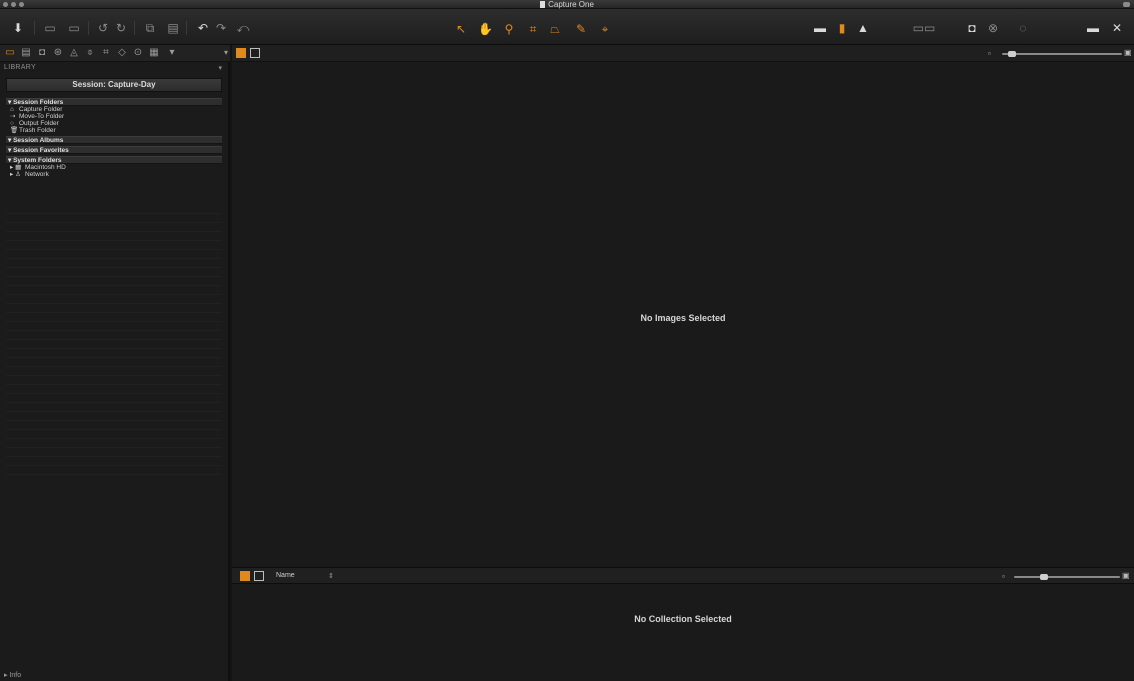 This screenshot has width=1134, height=681. Describe the element at coordinates (571, 4) in the screenshot. I see `window-title: Capture One` at that location.